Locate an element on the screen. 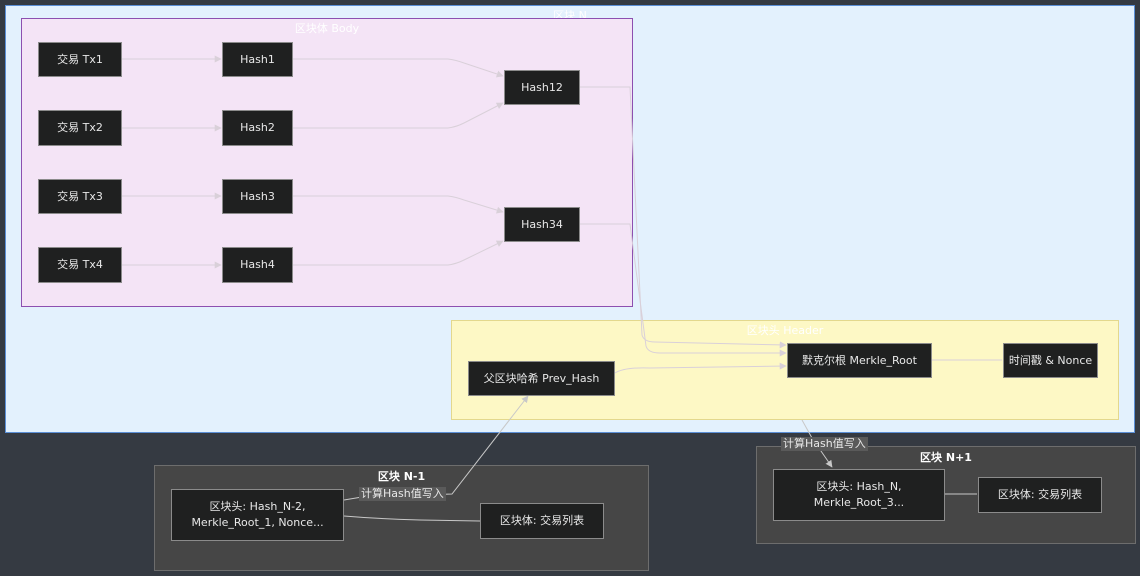  tx1-node: 交易 Tx1 is located at coordinates (80, 59).